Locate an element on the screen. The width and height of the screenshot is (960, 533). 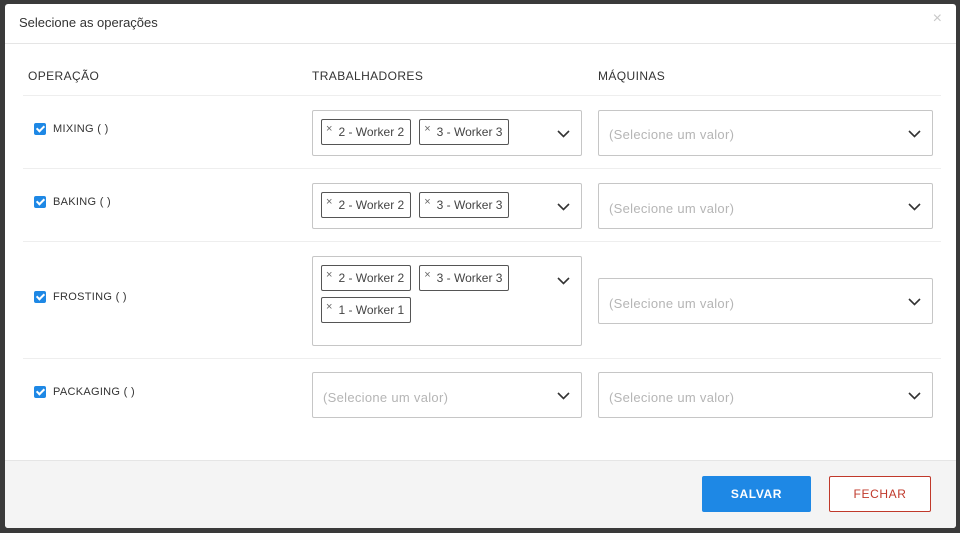
operation-cell: FROSTING ( ) is located at coordinates (80, 297).